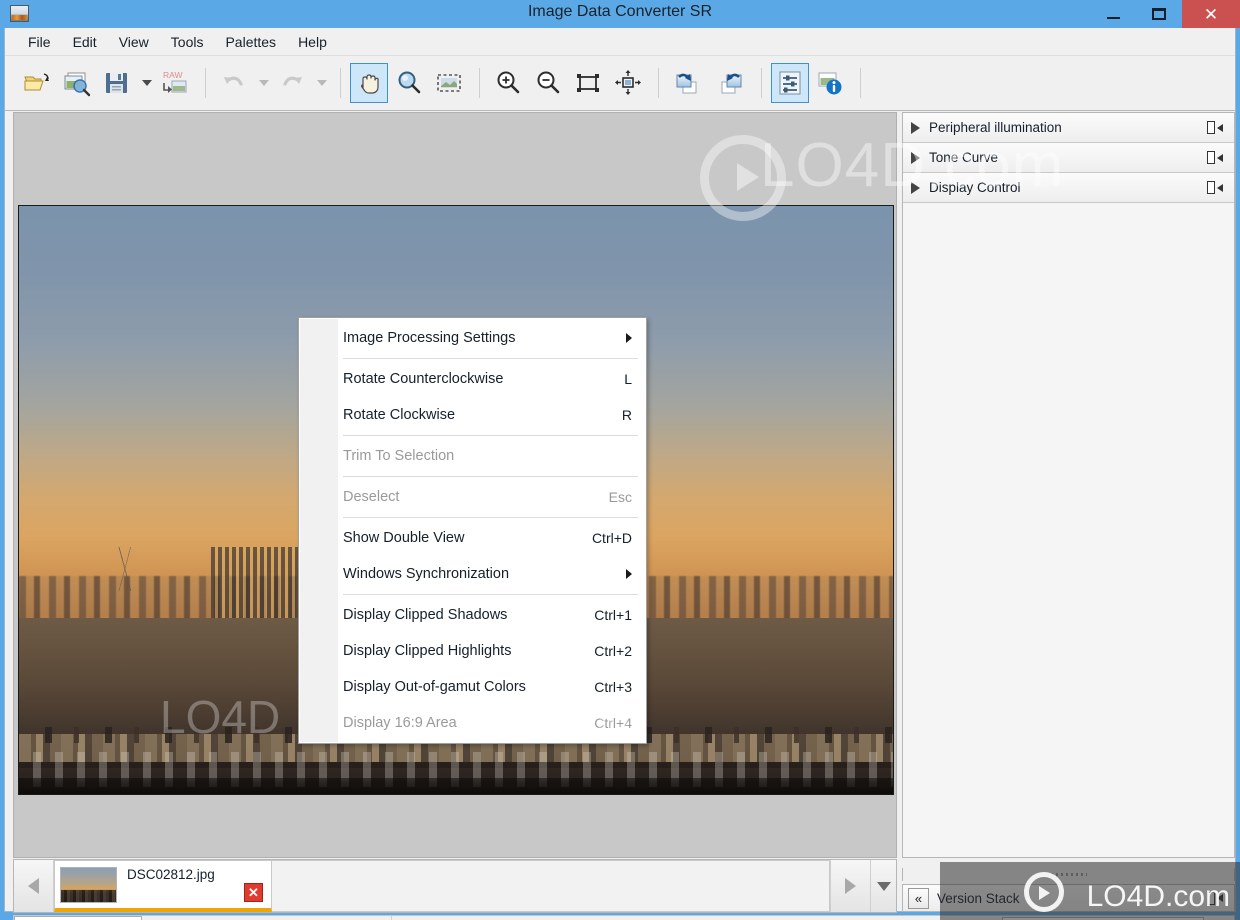 This screenshot has height=920, width=1240. I want to click on menu-item-shortcut: Ctrl+3, so click(613, 687).